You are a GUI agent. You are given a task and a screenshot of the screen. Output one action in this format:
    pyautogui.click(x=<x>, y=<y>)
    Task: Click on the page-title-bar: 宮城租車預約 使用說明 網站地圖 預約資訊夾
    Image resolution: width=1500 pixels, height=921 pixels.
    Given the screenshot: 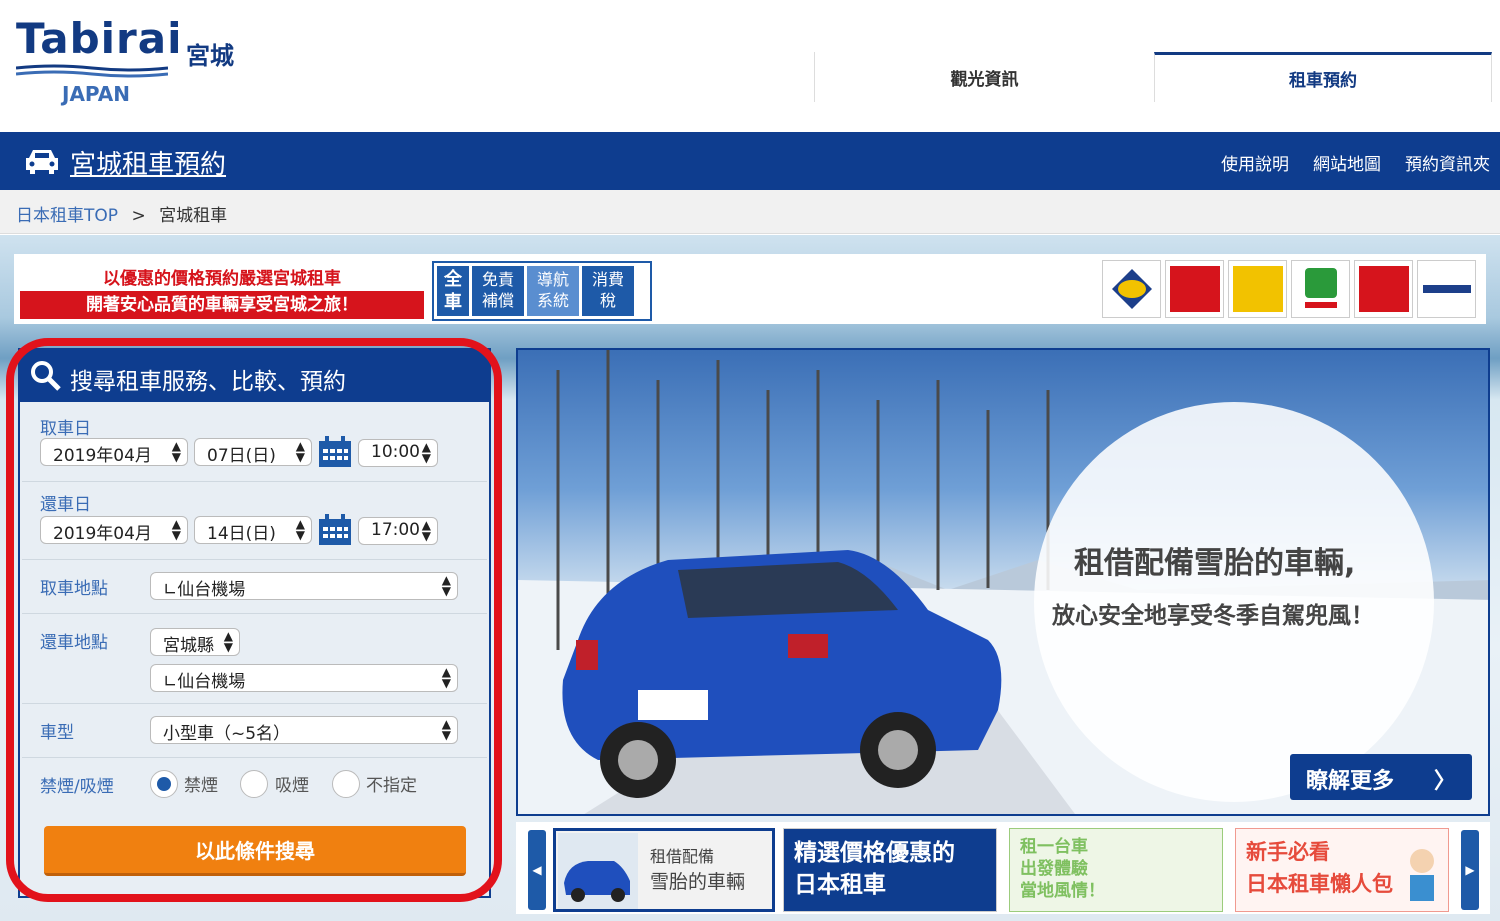 What is the action you would take?
    pyautogui.click(x=750, y=161)
    